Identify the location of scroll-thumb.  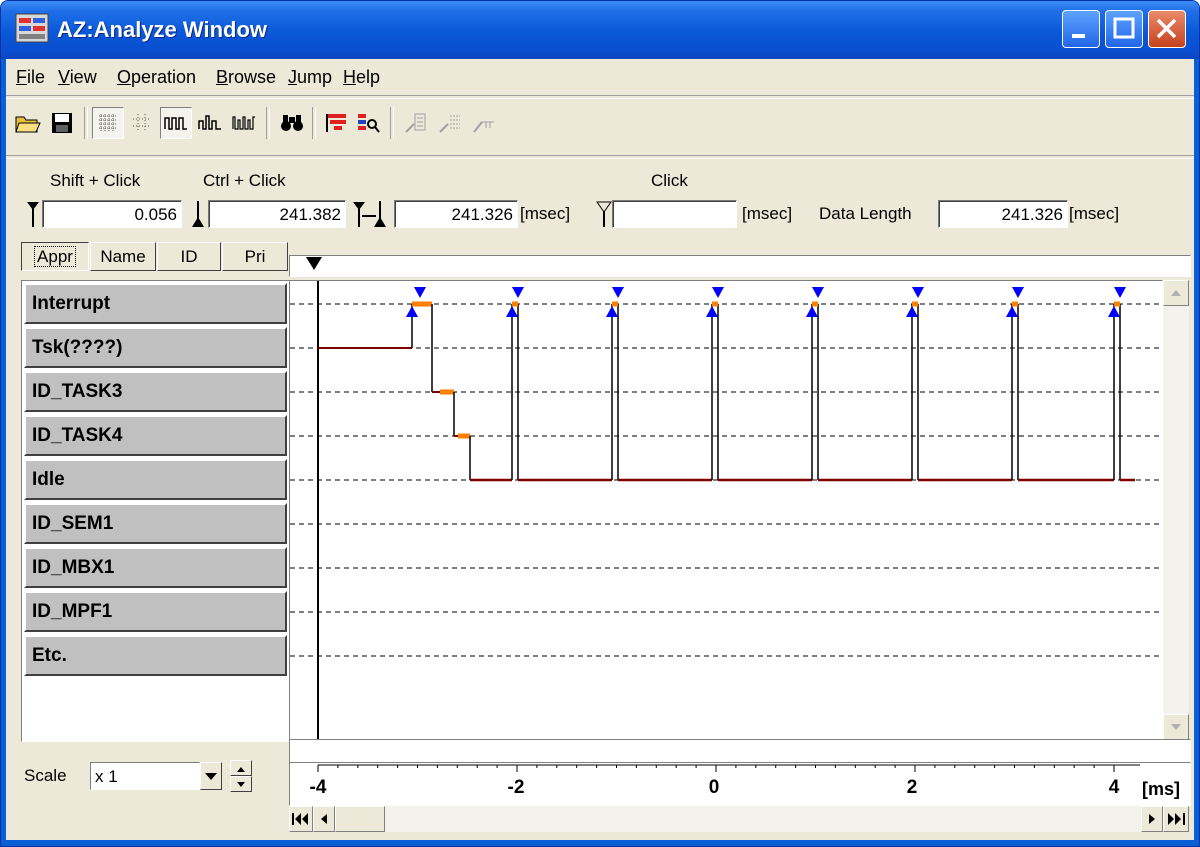
(360, 819).